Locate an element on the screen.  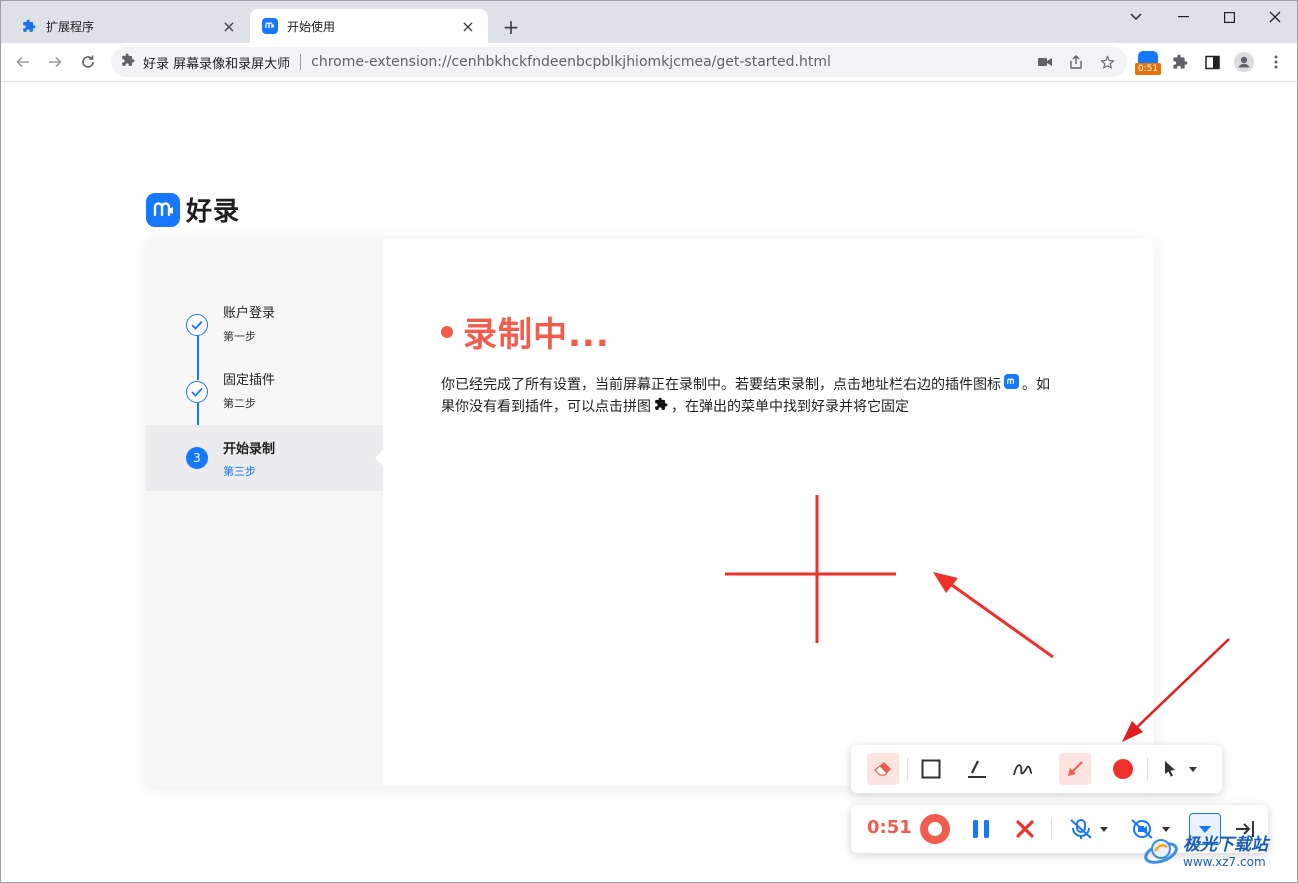
haolu-logo-icon is located at coordinates (163, 209).